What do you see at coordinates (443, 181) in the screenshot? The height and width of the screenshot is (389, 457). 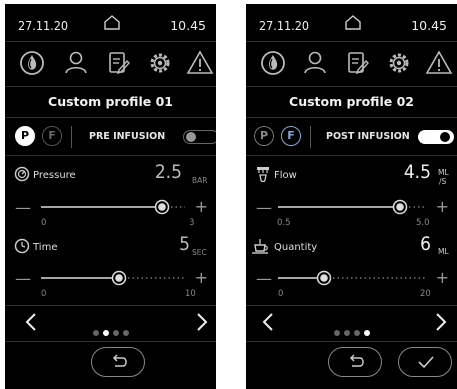 I see `param-unit-bottom: /S` at bounding box center [443, 181].